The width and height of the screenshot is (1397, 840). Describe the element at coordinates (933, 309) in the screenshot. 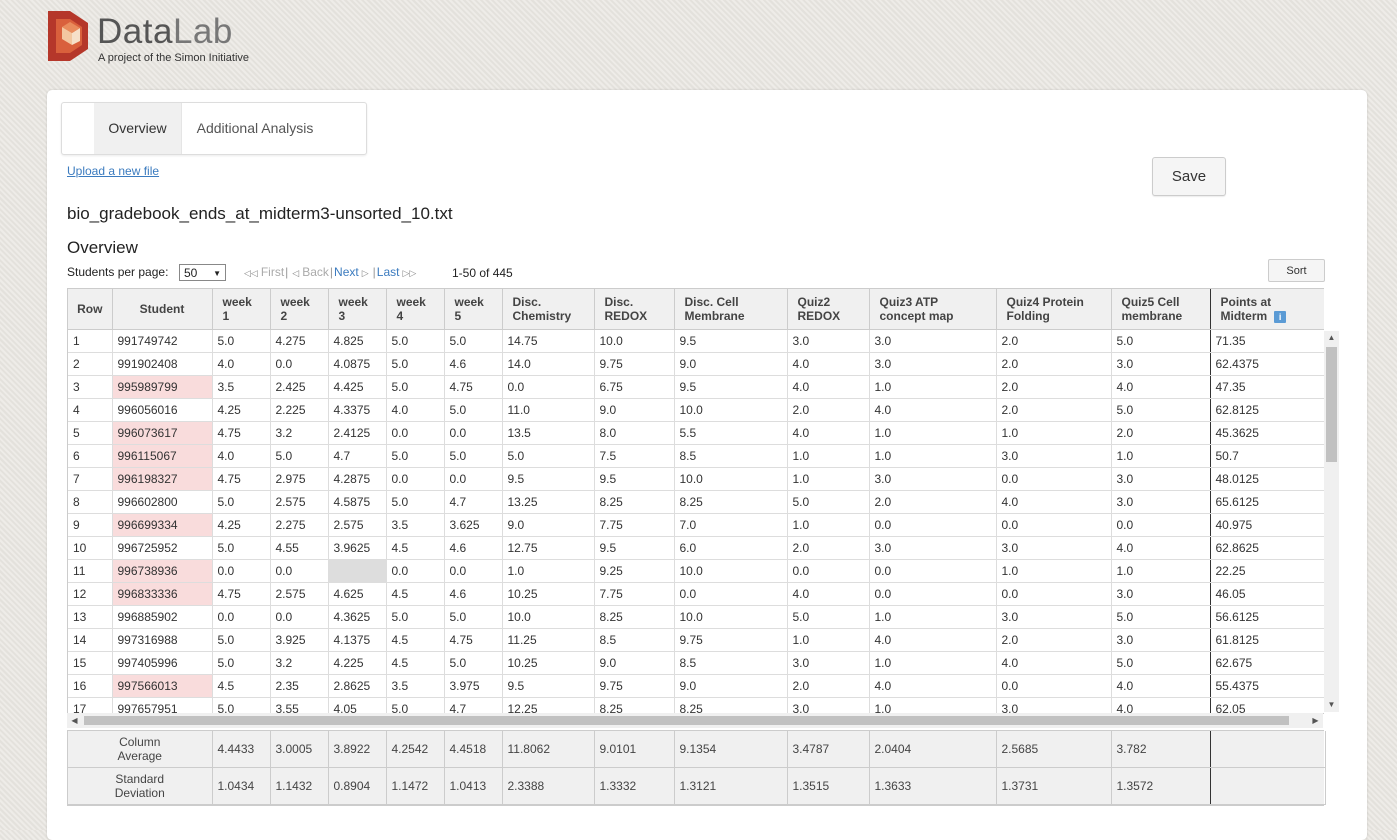

I see `column-header: Quiz3 ATP concept map` at that location.